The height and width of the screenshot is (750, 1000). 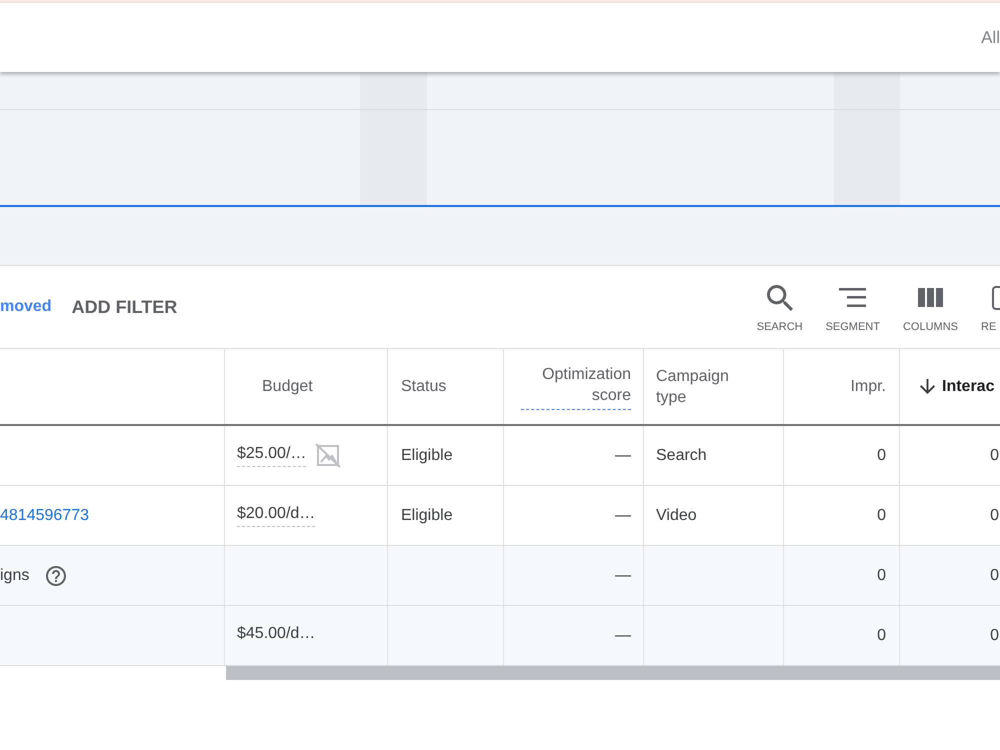 What do you see at coordinates (26, 307) in the screenshot?
I see `filter-link: moved` at bounding box center [26, 307].